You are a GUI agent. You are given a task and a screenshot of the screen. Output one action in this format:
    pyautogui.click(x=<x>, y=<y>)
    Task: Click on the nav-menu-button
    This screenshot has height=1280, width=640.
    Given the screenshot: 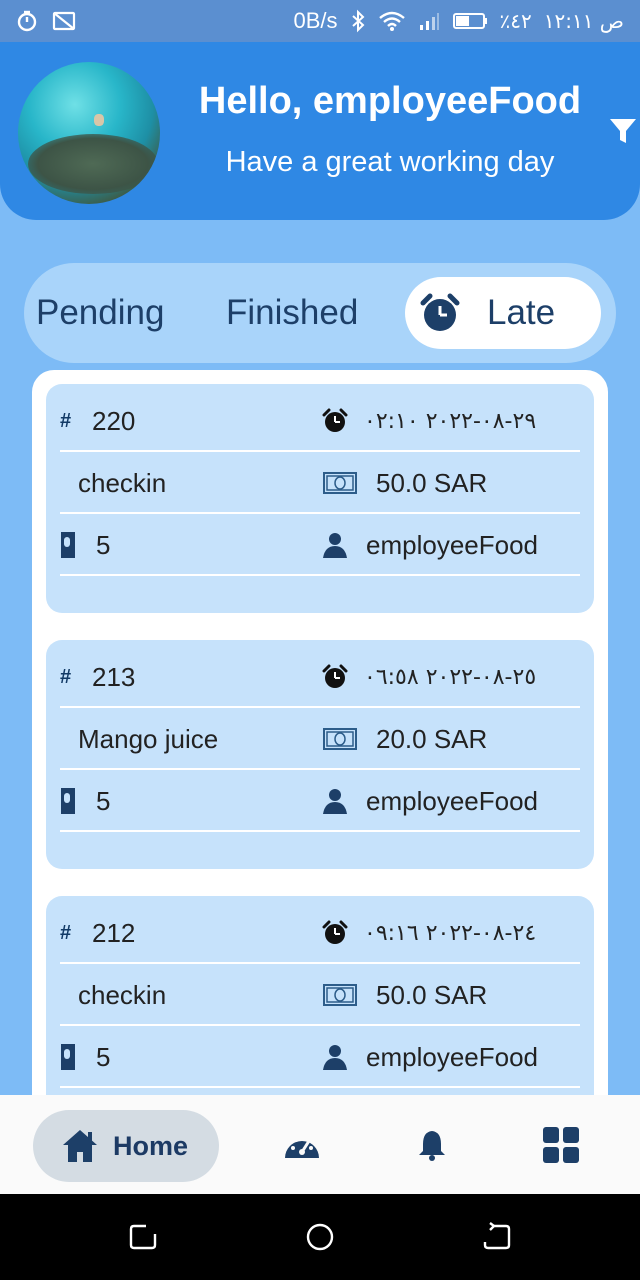 What is the action you would take?
    pyautogui.click(x=561, y=1145)
    